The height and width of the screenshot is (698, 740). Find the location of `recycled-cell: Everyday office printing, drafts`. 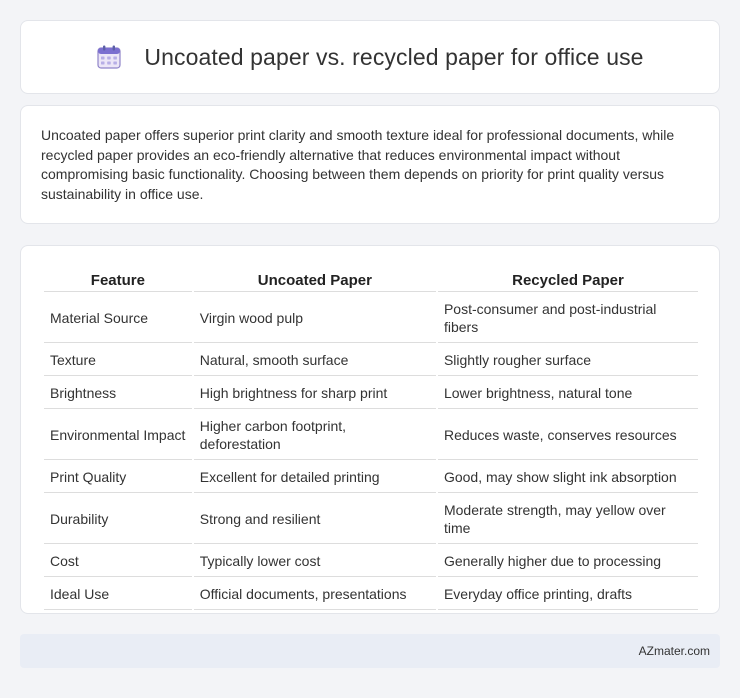

recycled-cell: Everyday office printing, drafts is located at coordinates (567, 594).